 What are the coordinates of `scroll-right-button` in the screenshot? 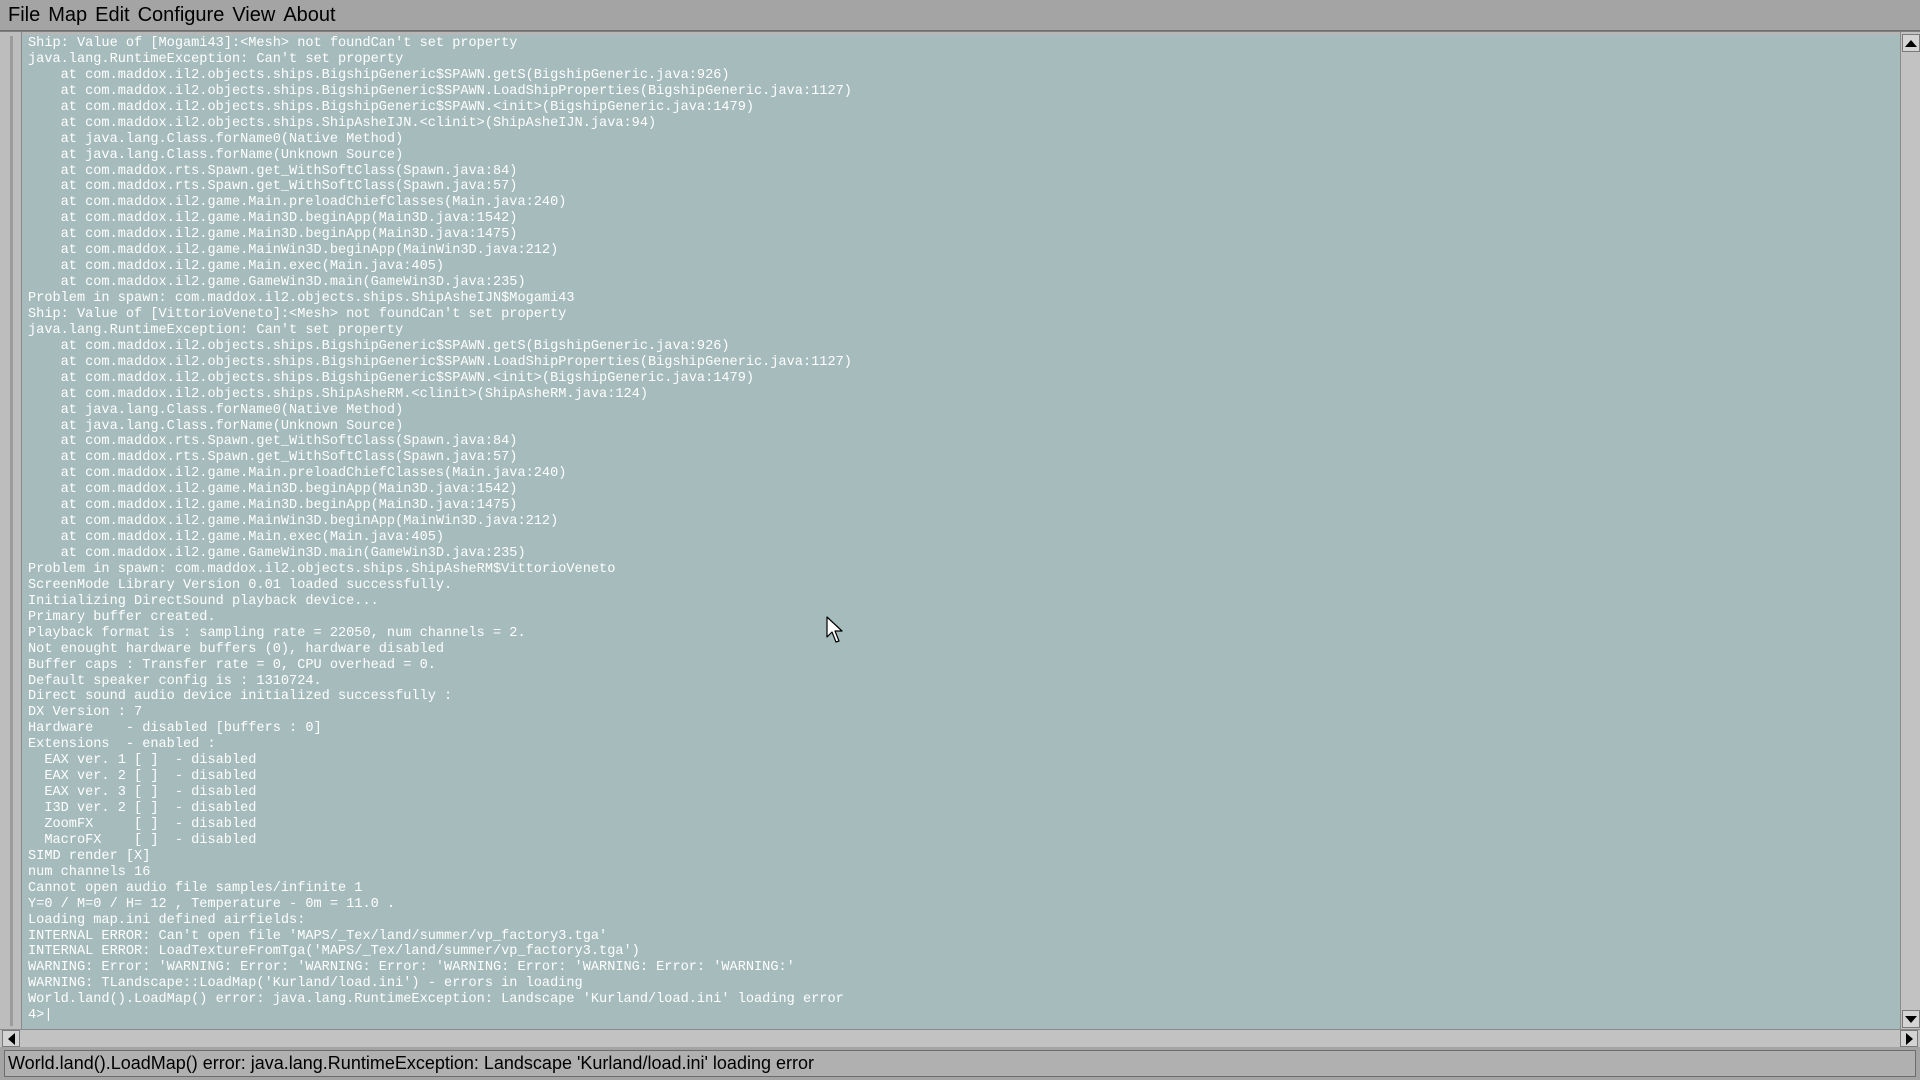 It's located at (1909, 1038).